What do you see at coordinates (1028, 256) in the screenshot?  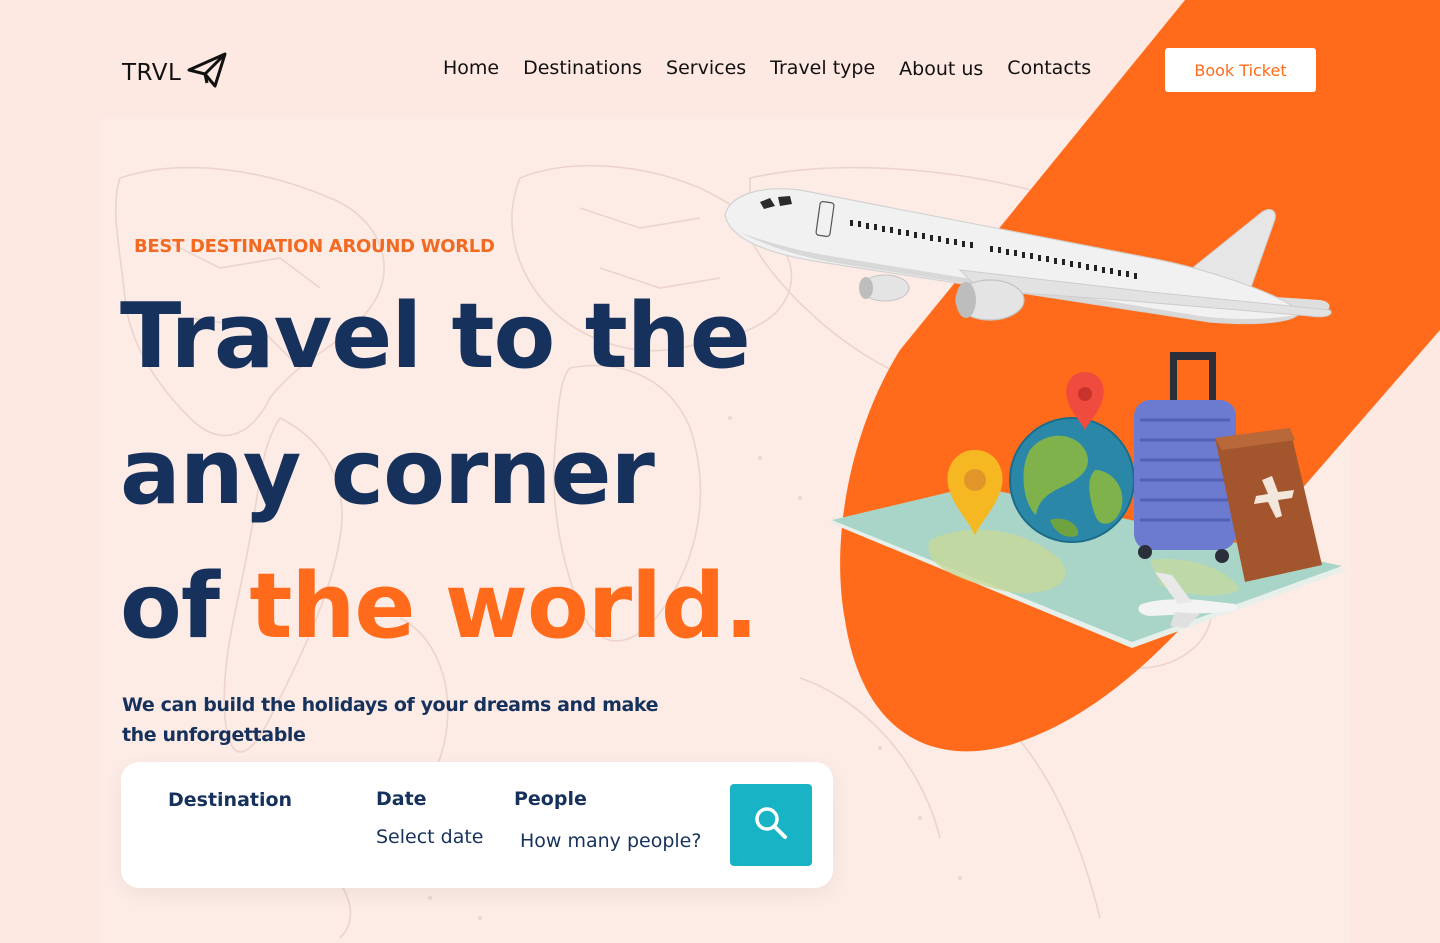 I see `airplane-image` at bounding box center [1028, 256].